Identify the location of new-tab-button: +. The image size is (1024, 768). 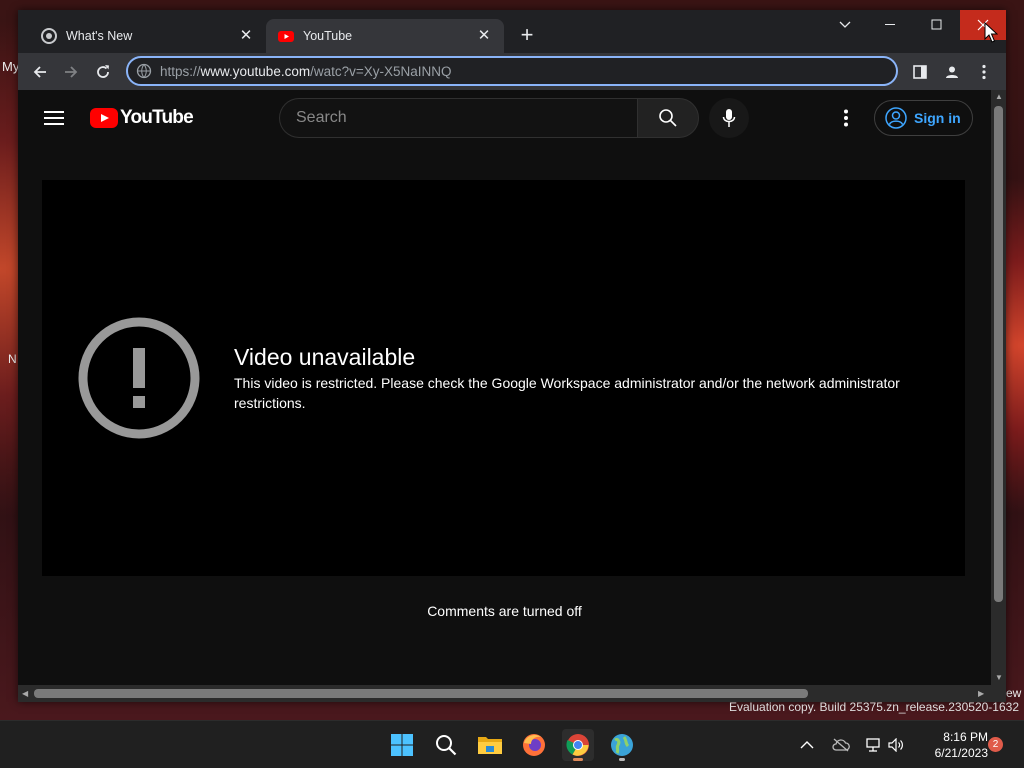
(527, 35).